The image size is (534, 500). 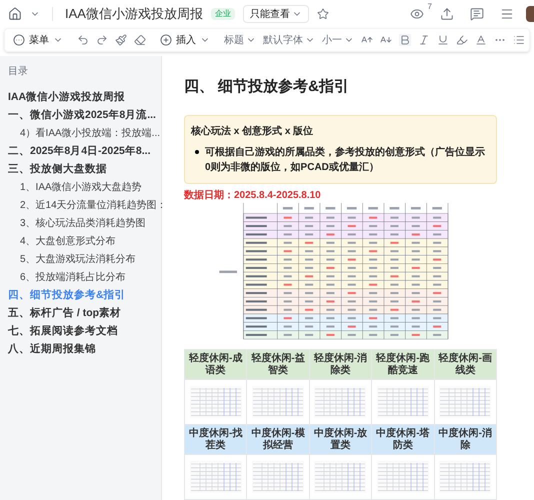 What do you see at coordinates (48, 349) in the screenshot?
I see `outline-item: 八、近期周报集锦` at bounding box center [48, 349].